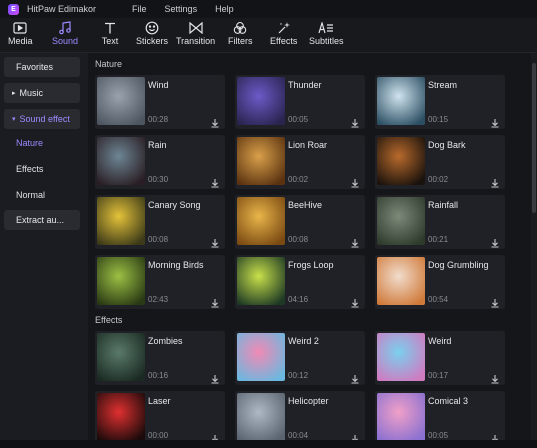 The image size is (537, 448). Describe the element at coordinates (440, 358) in the screenshot. I see `sound-card: Weird 00:17` at that location.